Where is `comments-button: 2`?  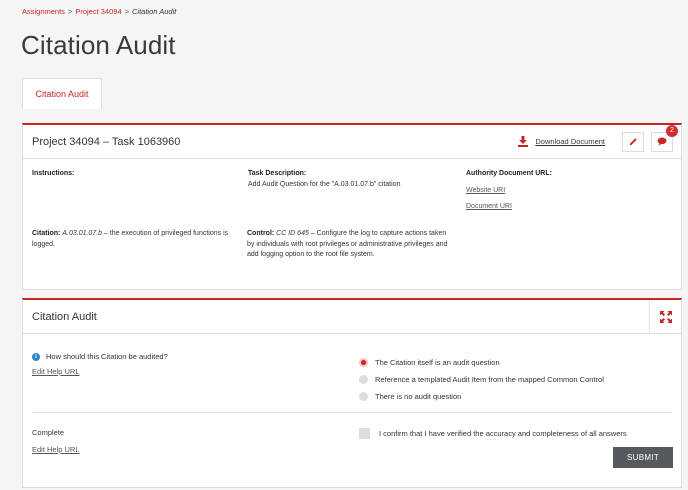
comments-button: 2 is located at coordinates (664, 138).